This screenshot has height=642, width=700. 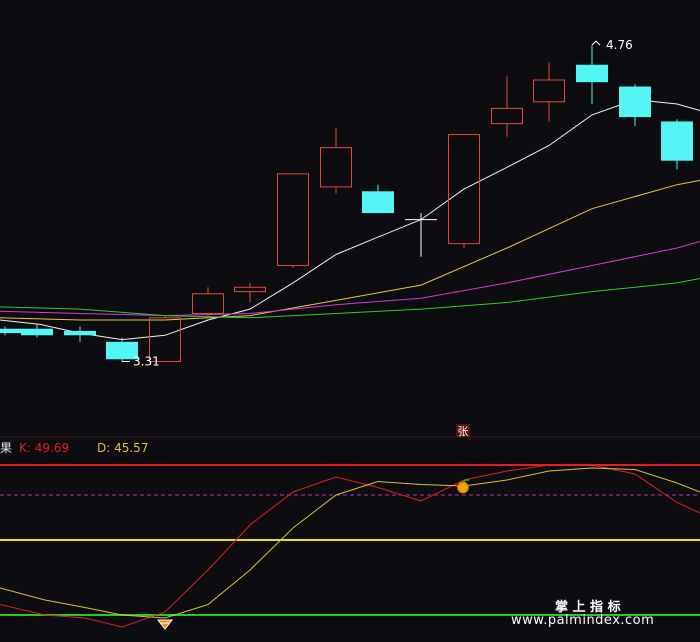 I want to click on high-annotation-pointer, so click(x=596, y=43).